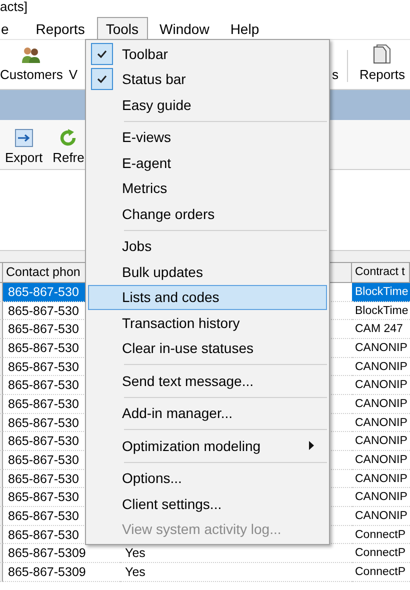 The image size is (410, 590). I want to click on menu-item: Tools, so click(122, 28).